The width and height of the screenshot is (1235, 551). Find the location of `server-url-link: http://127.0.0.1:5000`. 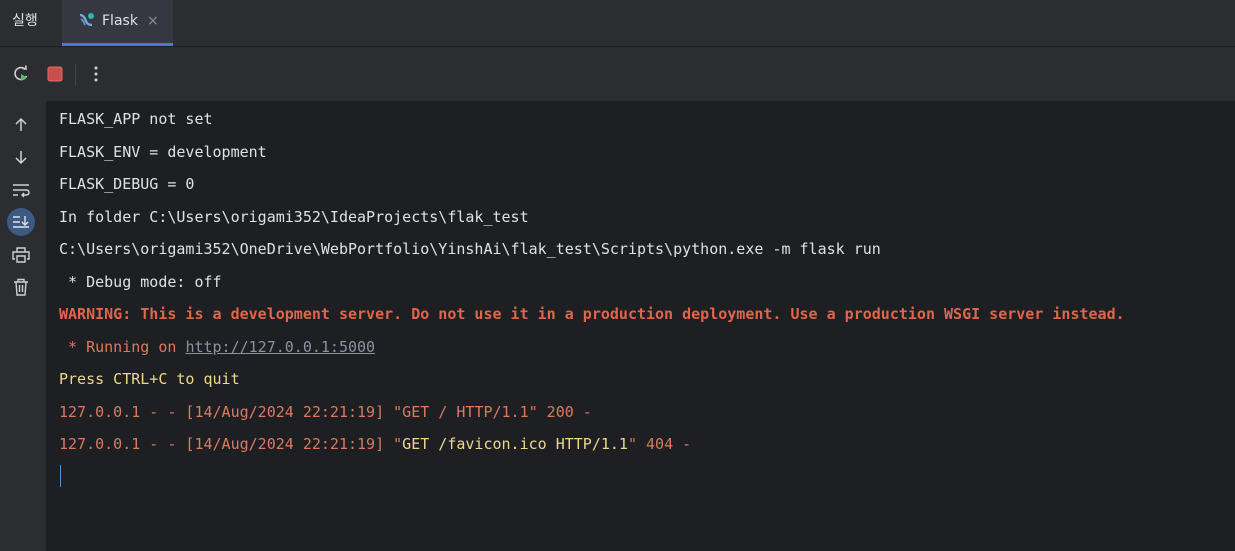

server-url-link: http://127.0.0.1:5000 is located at coordinates (280, 347).